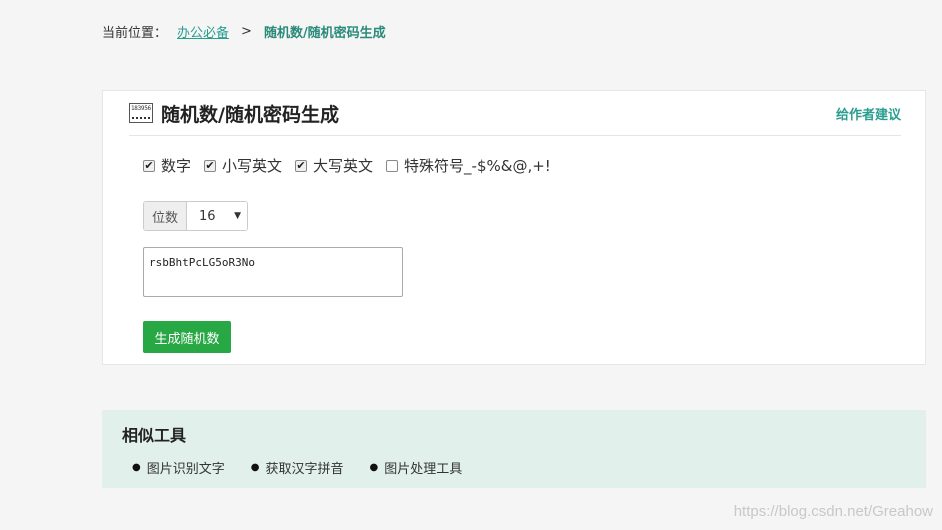 Image resolution: width=942 pixels, height=530 pixels. I want to click on checkbox-uppercase: ✔, so click(301, 165).